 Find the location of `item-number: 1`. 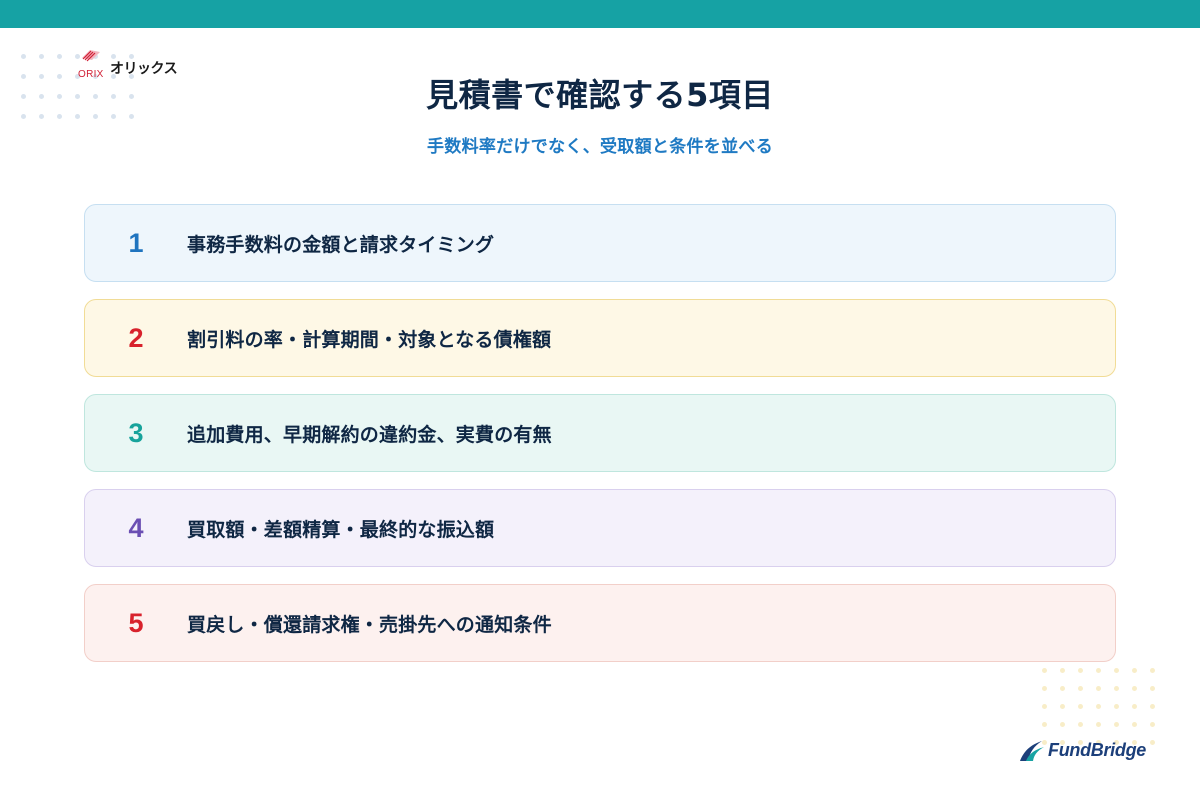

item-number: 1 is located at coordinates (136, 242).